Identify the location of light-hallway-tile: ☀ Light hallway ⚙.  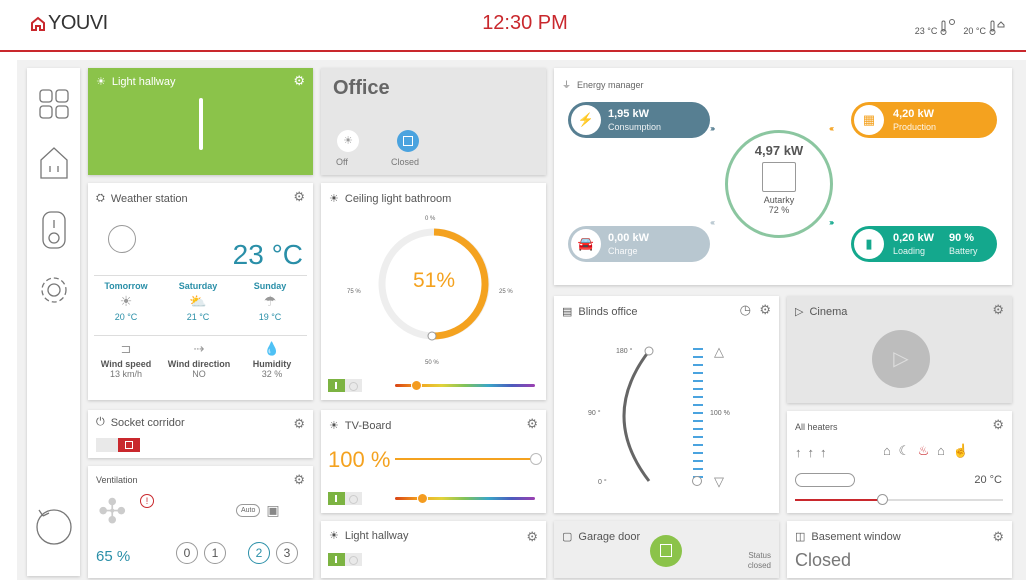
(200, 121).